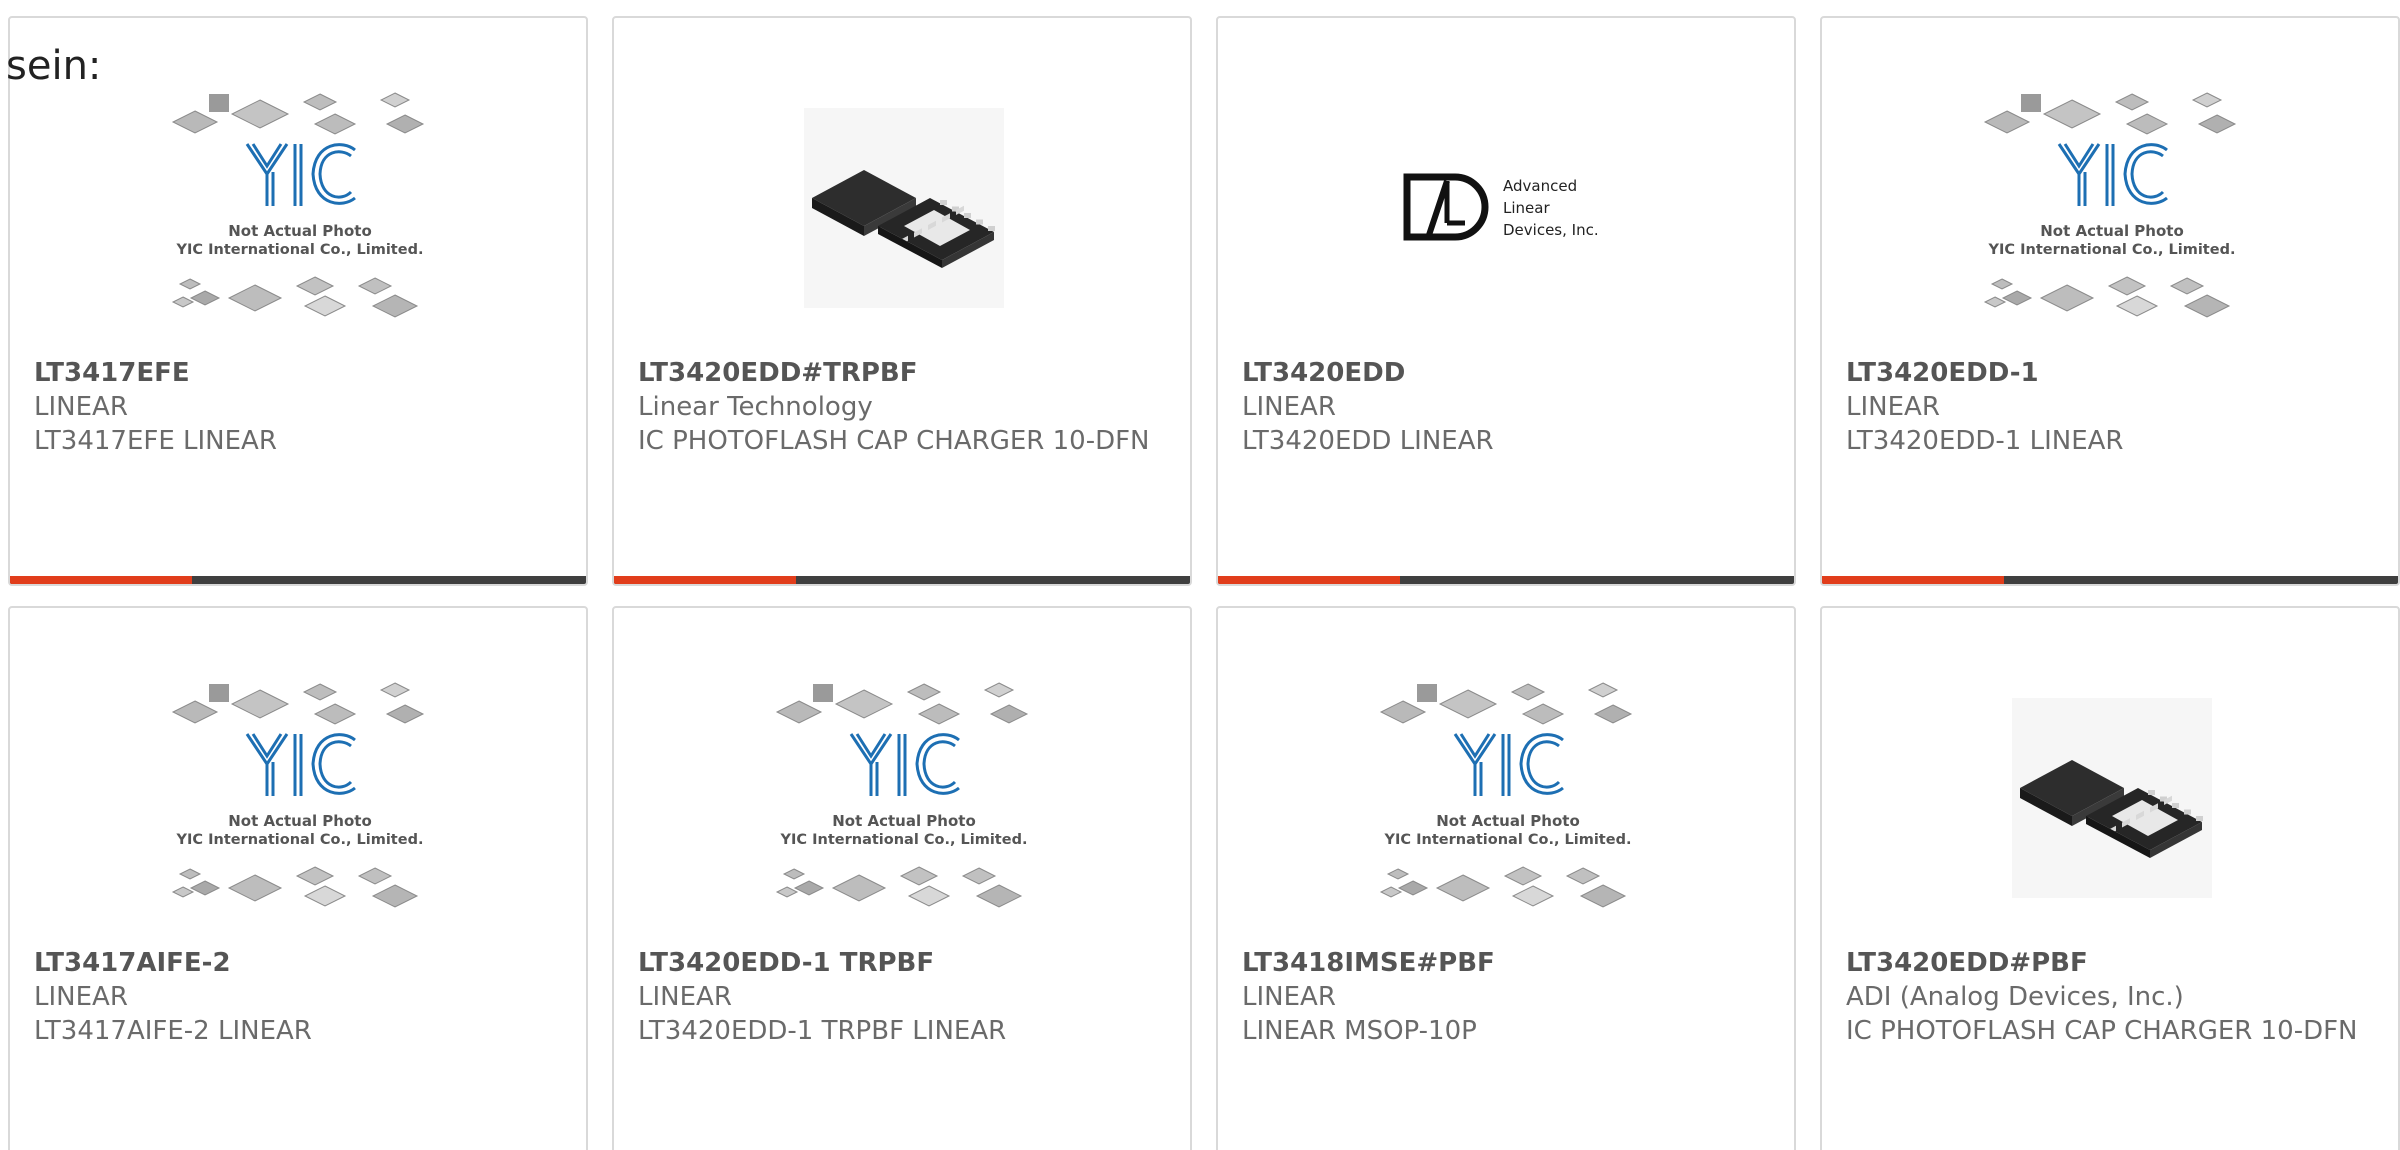  Describe the element at coordinates (54, 66) in the screenshot. I see `cut-off-heading-text: sein:` at that location.